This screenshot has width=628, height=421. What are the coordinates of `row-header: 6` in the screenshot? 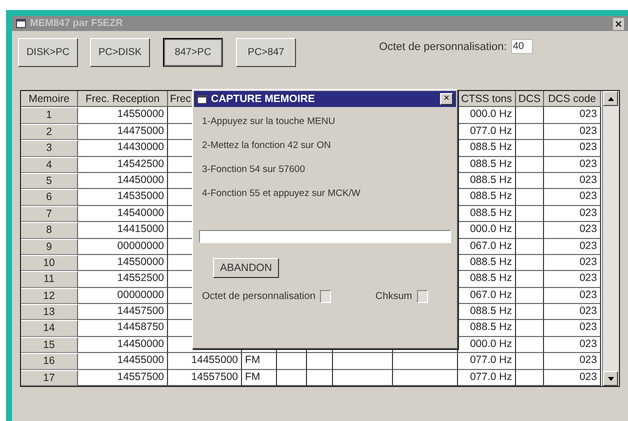 It's located at (49, 197).